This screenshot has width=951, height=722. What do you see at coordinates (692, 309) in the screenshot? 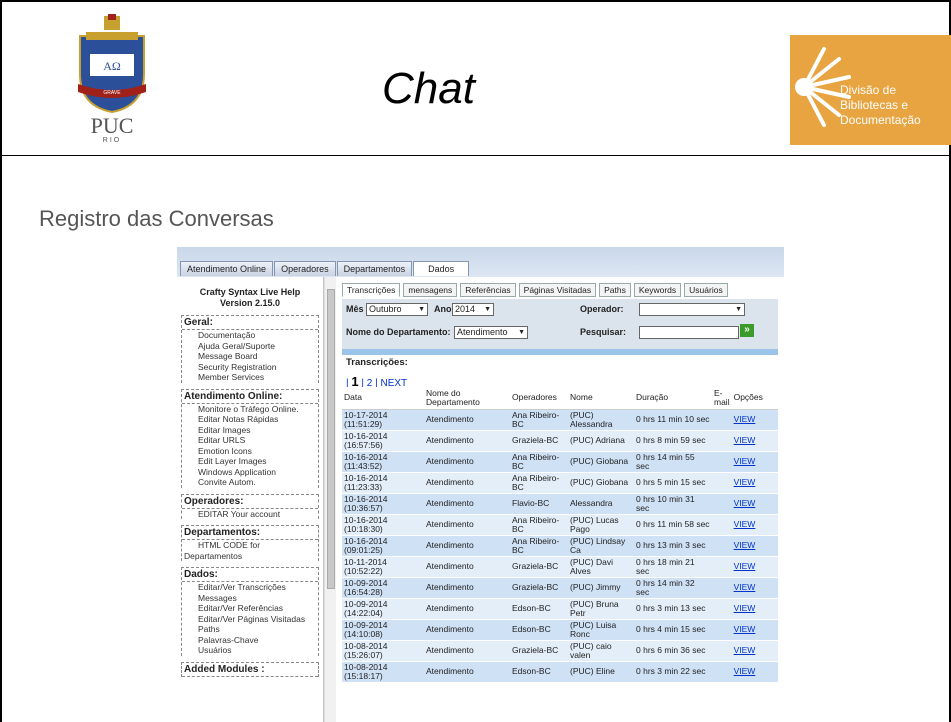
I see `operador-select: ▼` at bounding box center [692, 309].